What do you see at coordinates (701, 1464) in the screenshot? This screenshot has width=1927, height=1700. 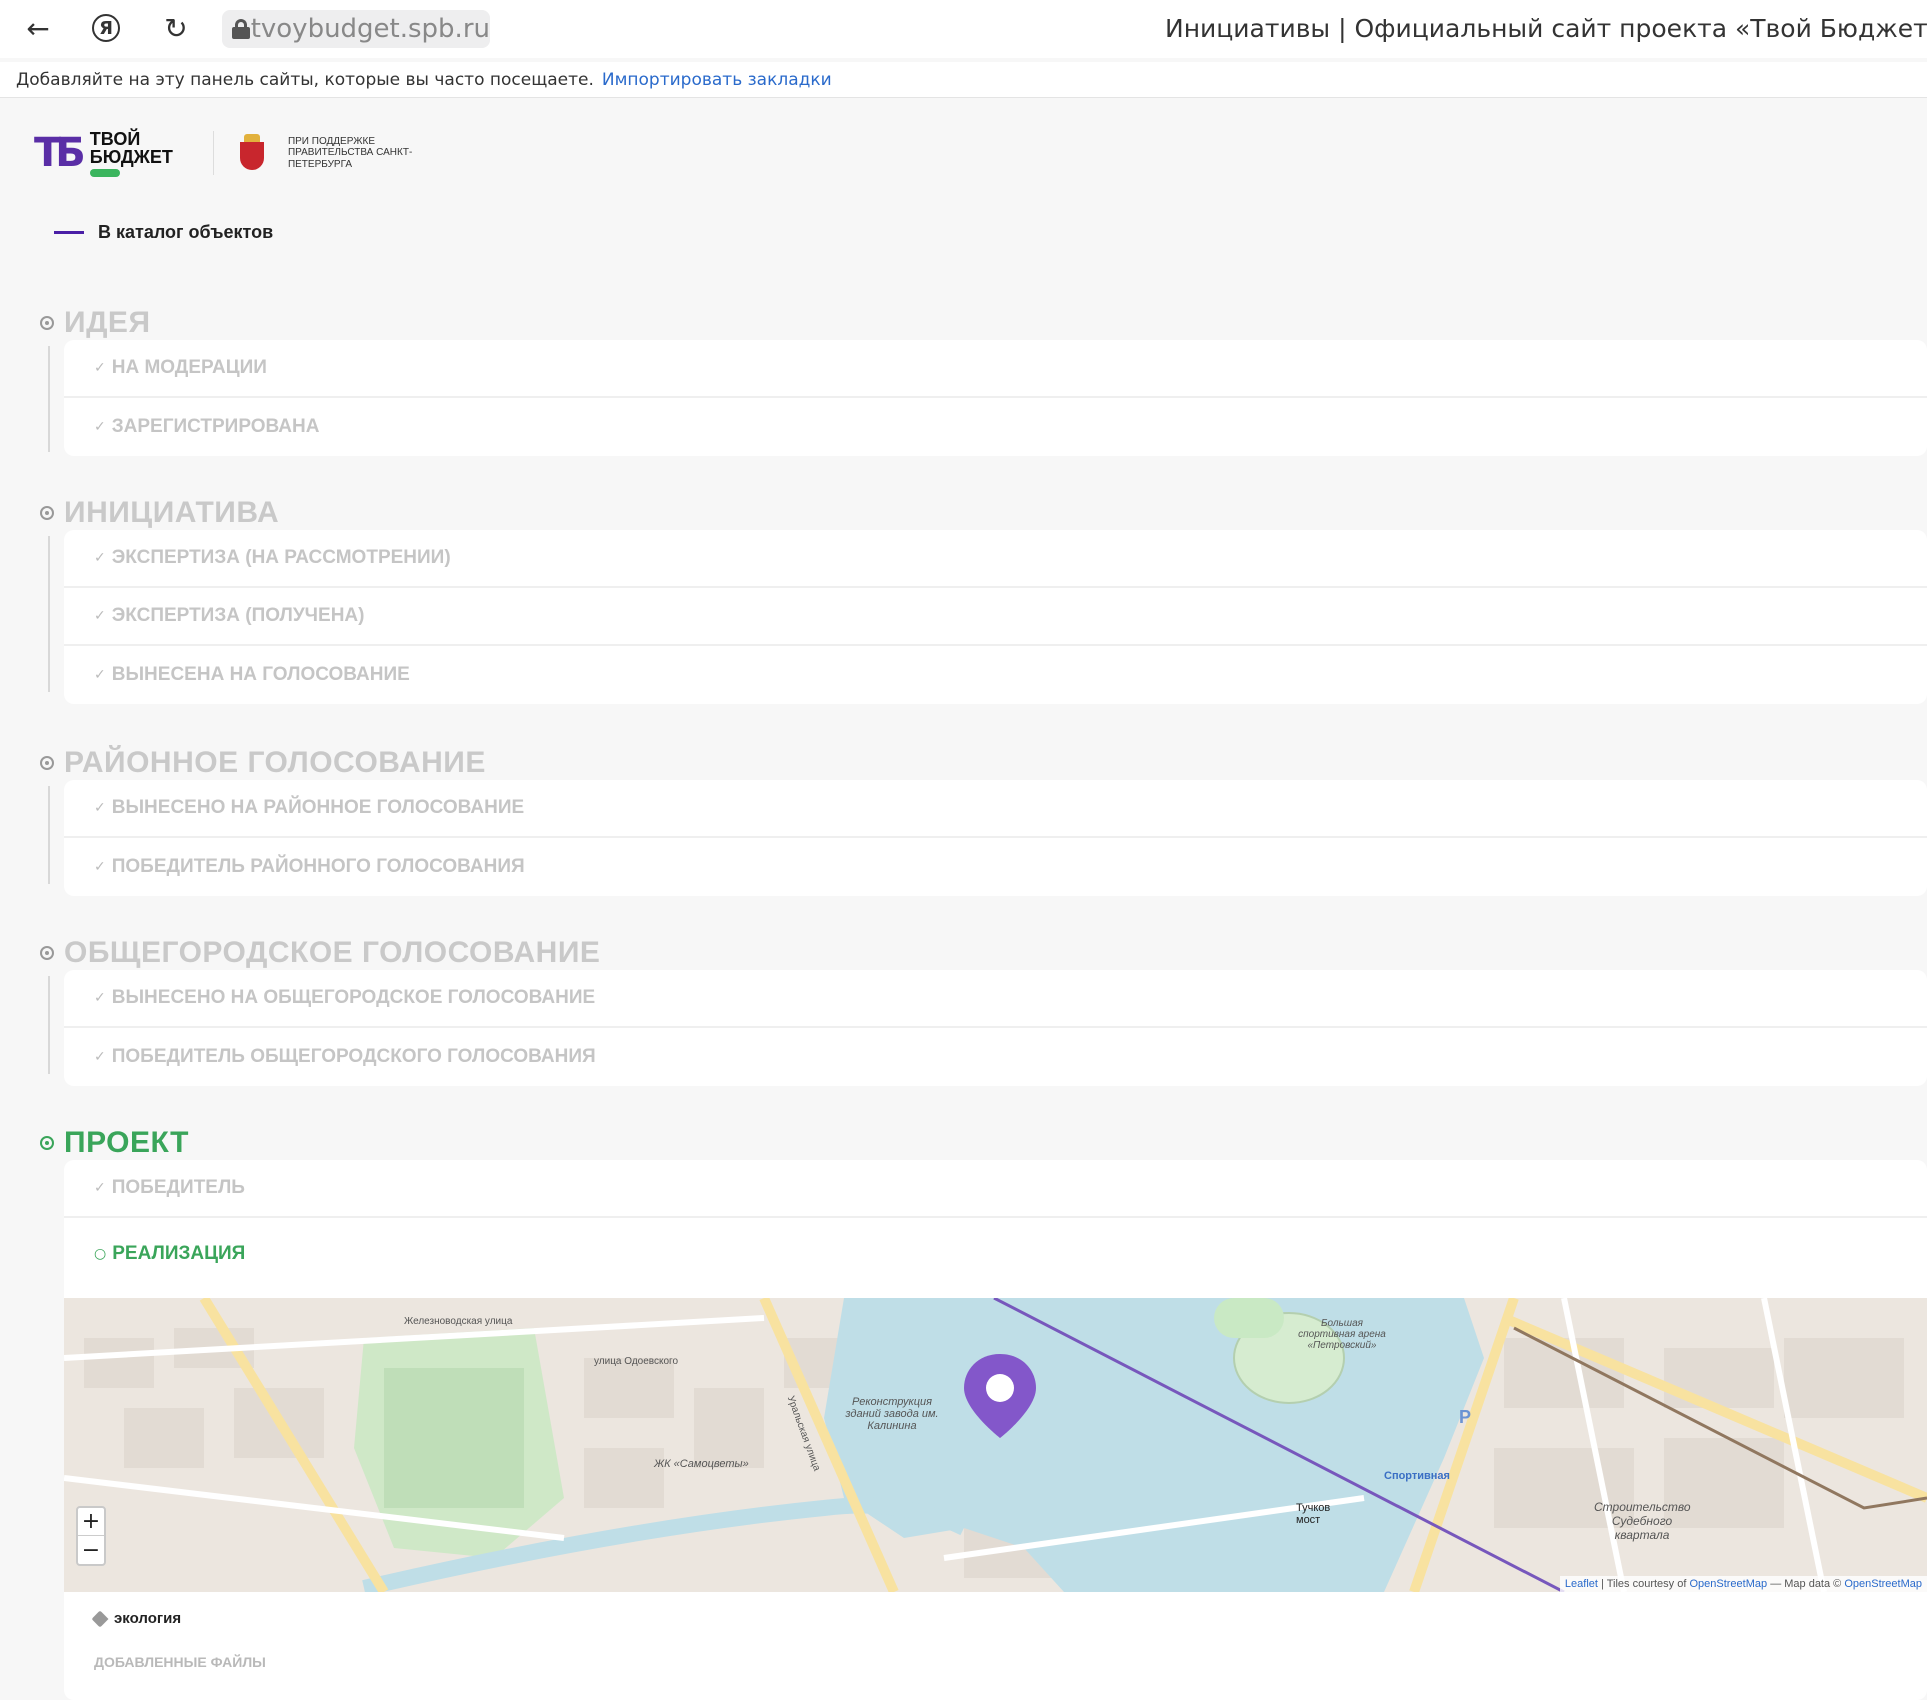 I see `map-label-complex: ЖК «Самоцветы»` at bounding box center [701, 1464].